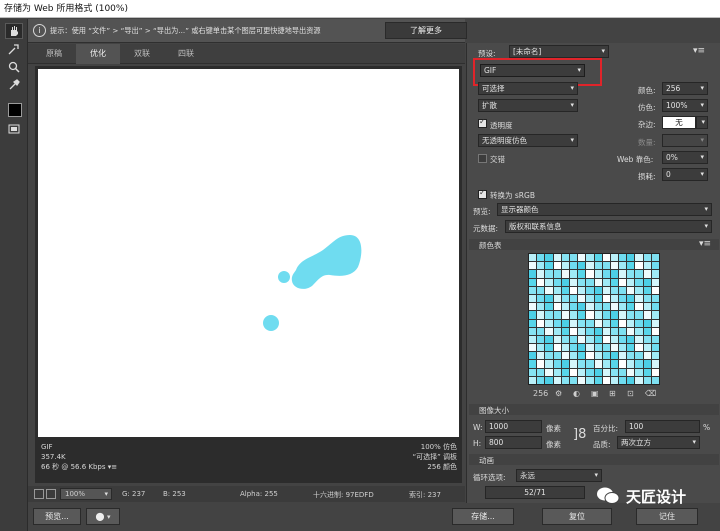 The image size is (720, 531). I want to click on transparency-dither-select: 无透明度仿色 ▾, so click(528, 140).